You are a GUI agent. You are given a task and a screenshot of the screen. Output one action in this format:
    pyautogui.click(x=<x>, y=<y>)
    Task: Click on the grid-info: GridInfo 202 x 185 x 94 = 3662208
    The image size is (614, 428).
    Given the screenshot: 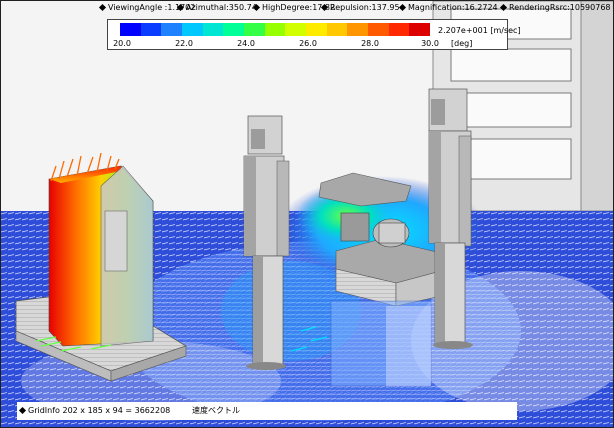 What is the action you would take?
    pyautogui.click(x=94, y=410)
    